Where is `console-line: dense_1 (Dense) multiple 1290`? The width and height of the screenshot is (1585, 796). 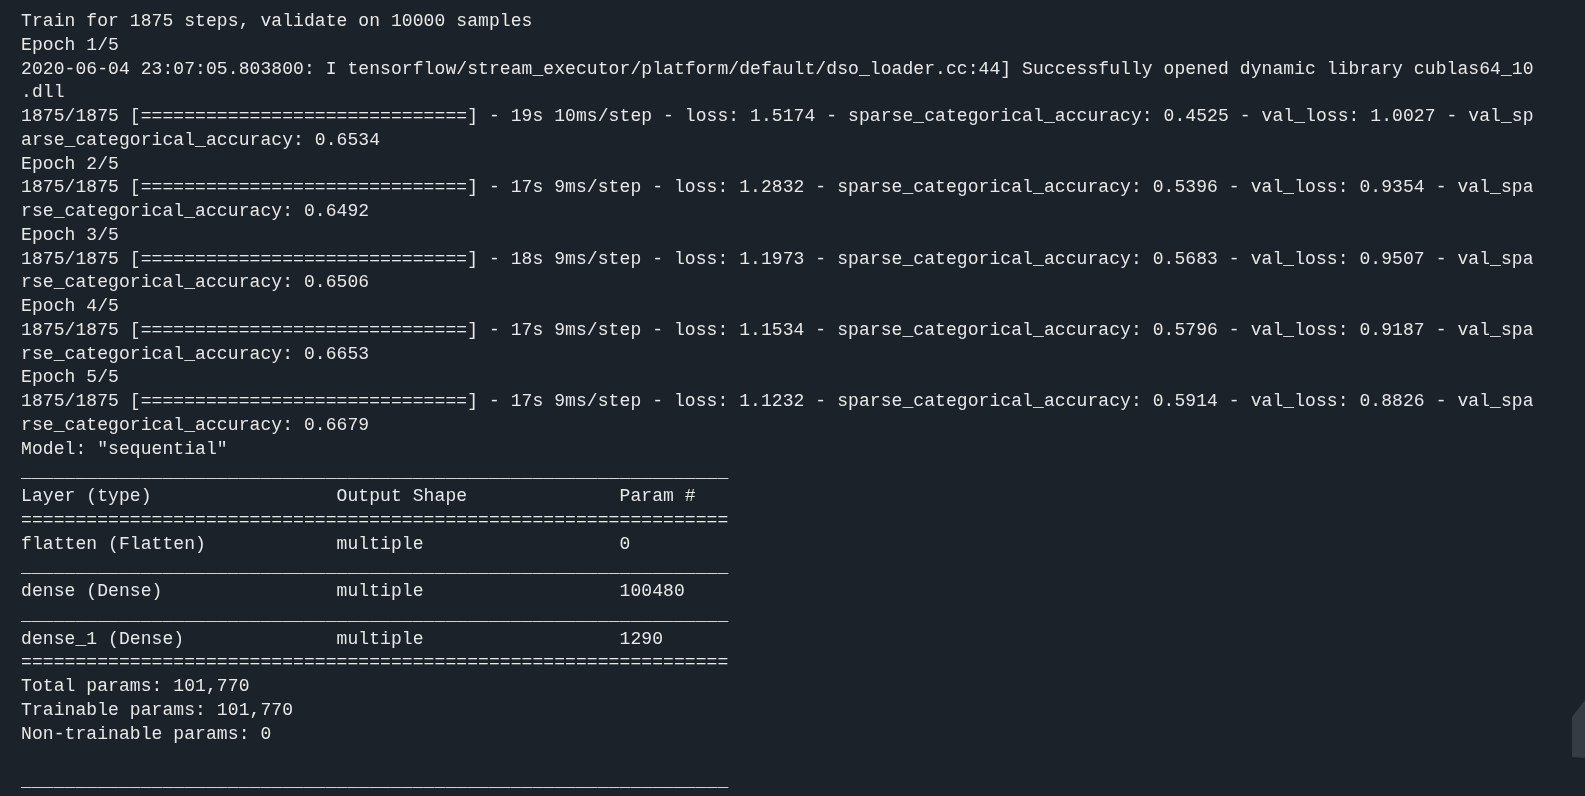
console-line: dense_1 (Dense) multiple 1290 is located at coordinates (343, 639).